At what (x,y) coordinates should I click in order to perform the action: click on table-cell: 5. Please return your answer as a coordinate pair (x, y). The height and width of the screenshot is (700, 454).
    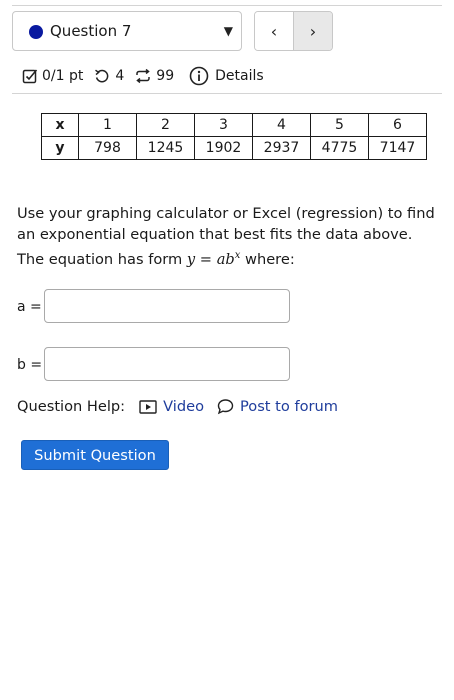
    Looking at the image, I should click on (339, 125).